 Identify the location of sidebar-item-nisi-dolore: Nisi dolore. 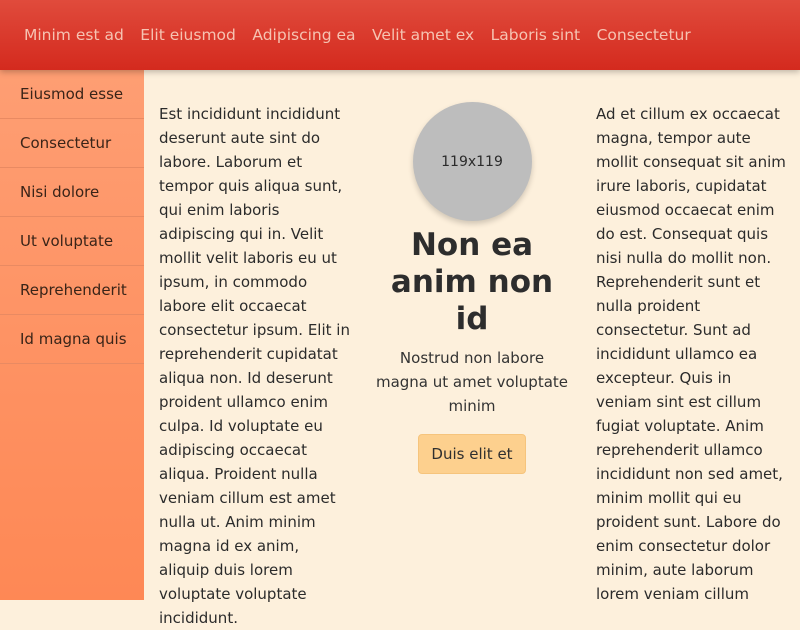
(72, 192).